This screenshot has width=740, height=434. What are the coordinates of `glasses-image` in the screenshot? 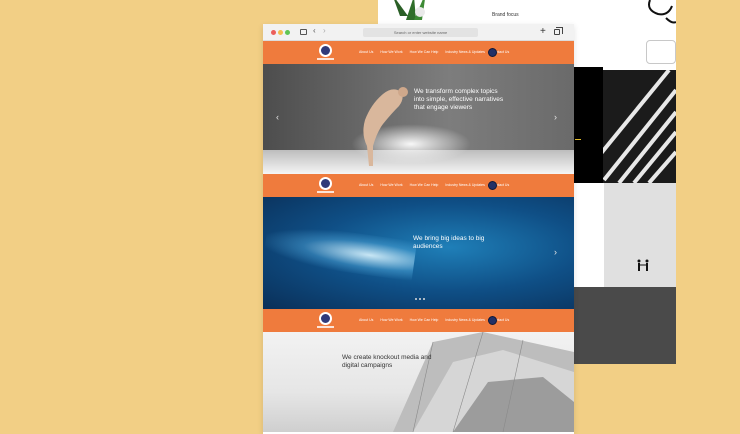 It's located at (662, 12).